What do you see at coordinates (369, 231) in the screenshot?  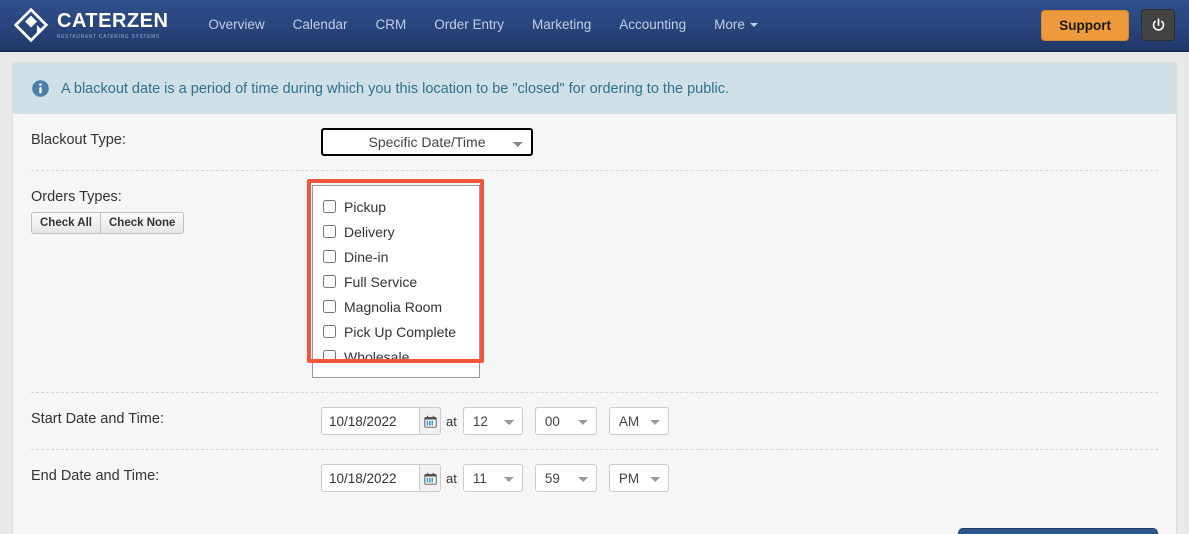 I see `order-type-label-delivery: Delivery` at bounding box center [369, 231].